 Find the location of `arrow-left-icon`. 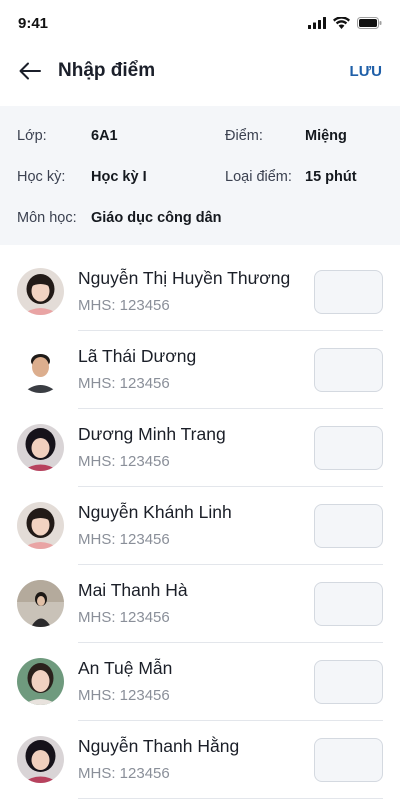

arrow-left-icon is located at coordinates (30, 71).